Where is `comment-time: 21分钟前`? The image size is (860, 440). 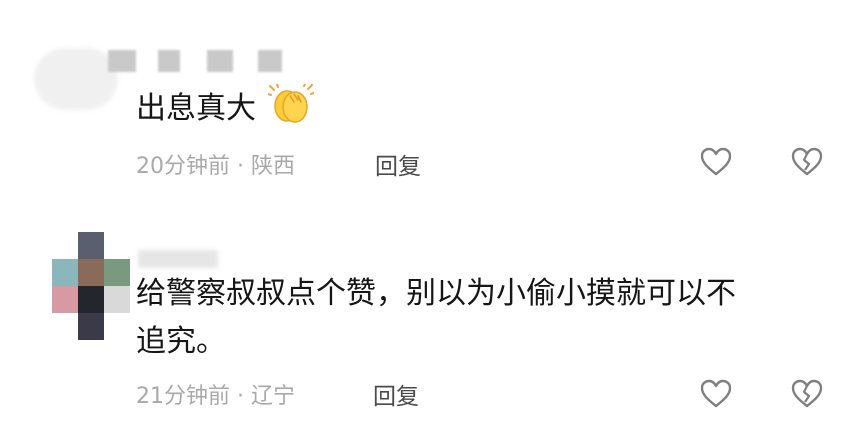 comment-time: 21分钟前 is located at coordinates (183, 396).